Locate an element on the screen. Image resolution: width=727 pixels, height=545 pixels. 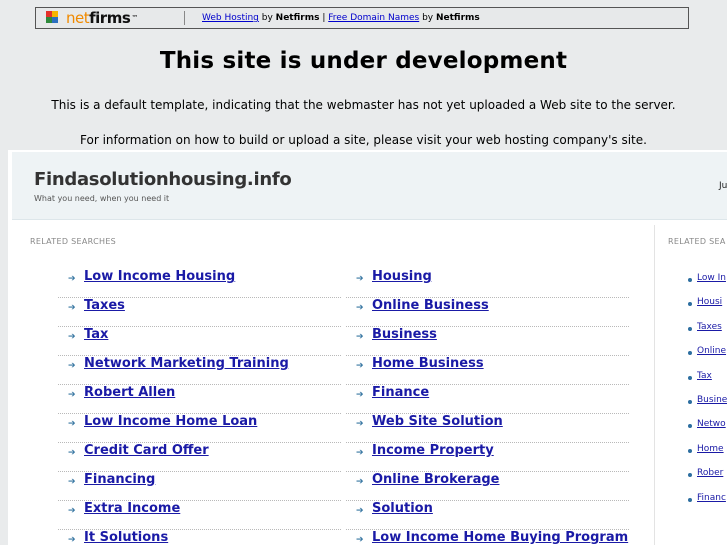
search-link-item: ➔ Low Income Home Buying Program is located at coordinates (487, 537).